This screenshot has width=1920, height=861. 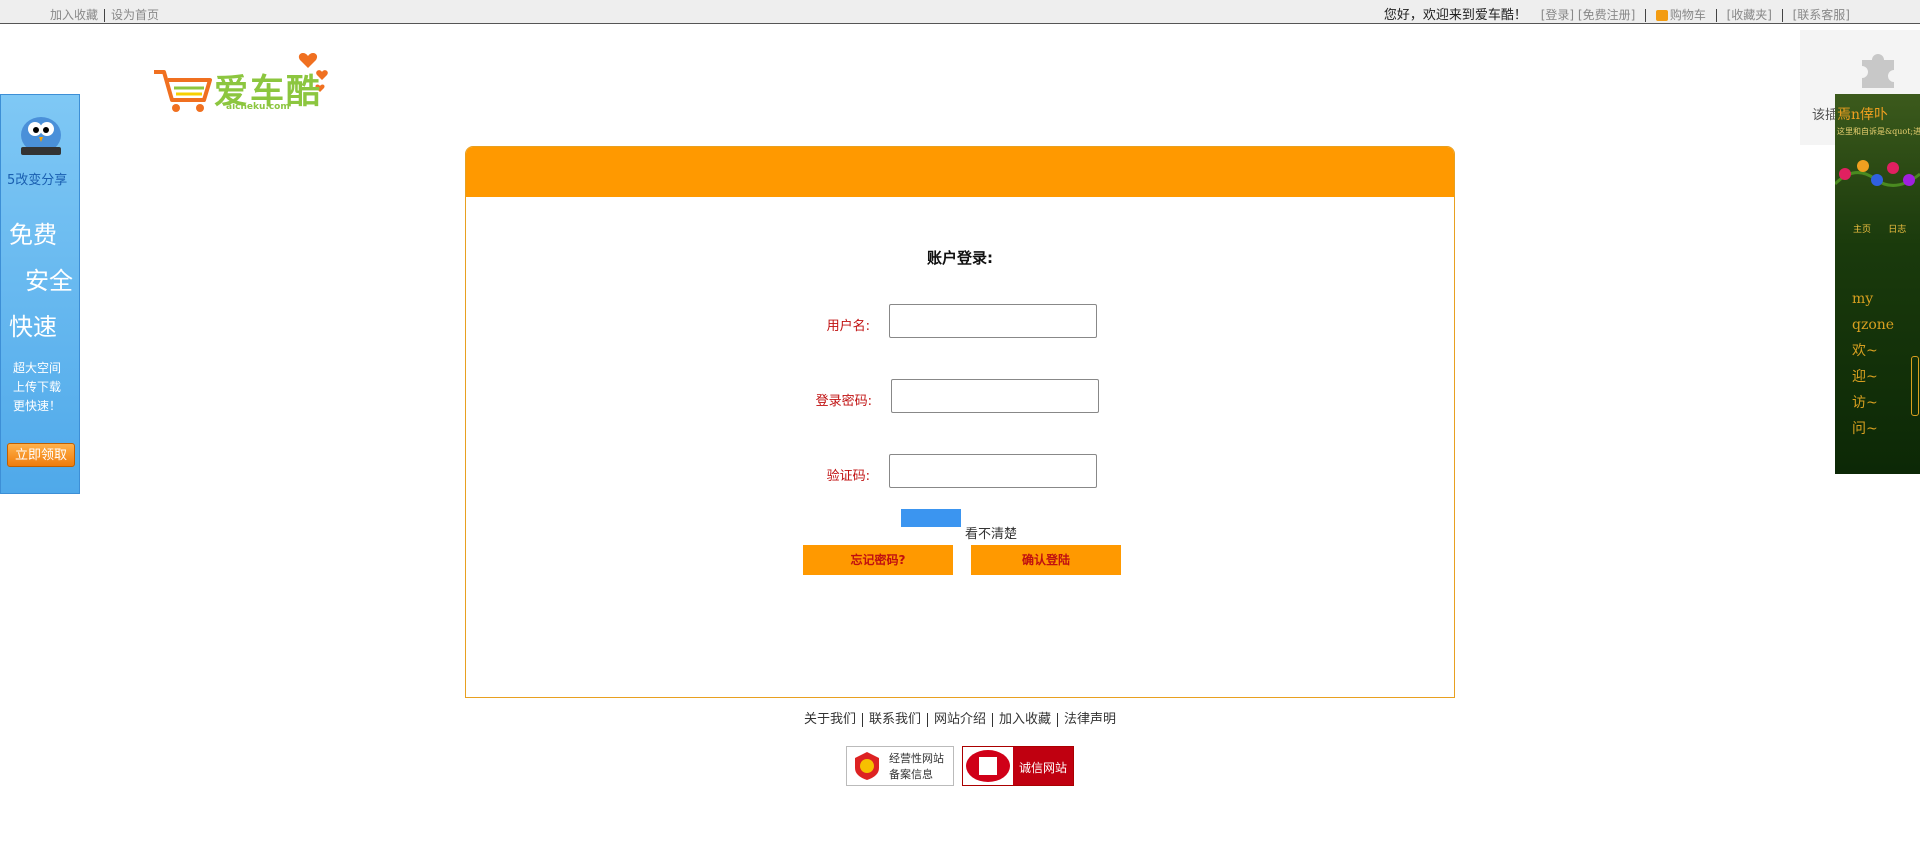 What do you see at coordinates (1879, 228) in the screenshot?
I see `widget-links: 主页 日志` at bounding box center [1879, 228].